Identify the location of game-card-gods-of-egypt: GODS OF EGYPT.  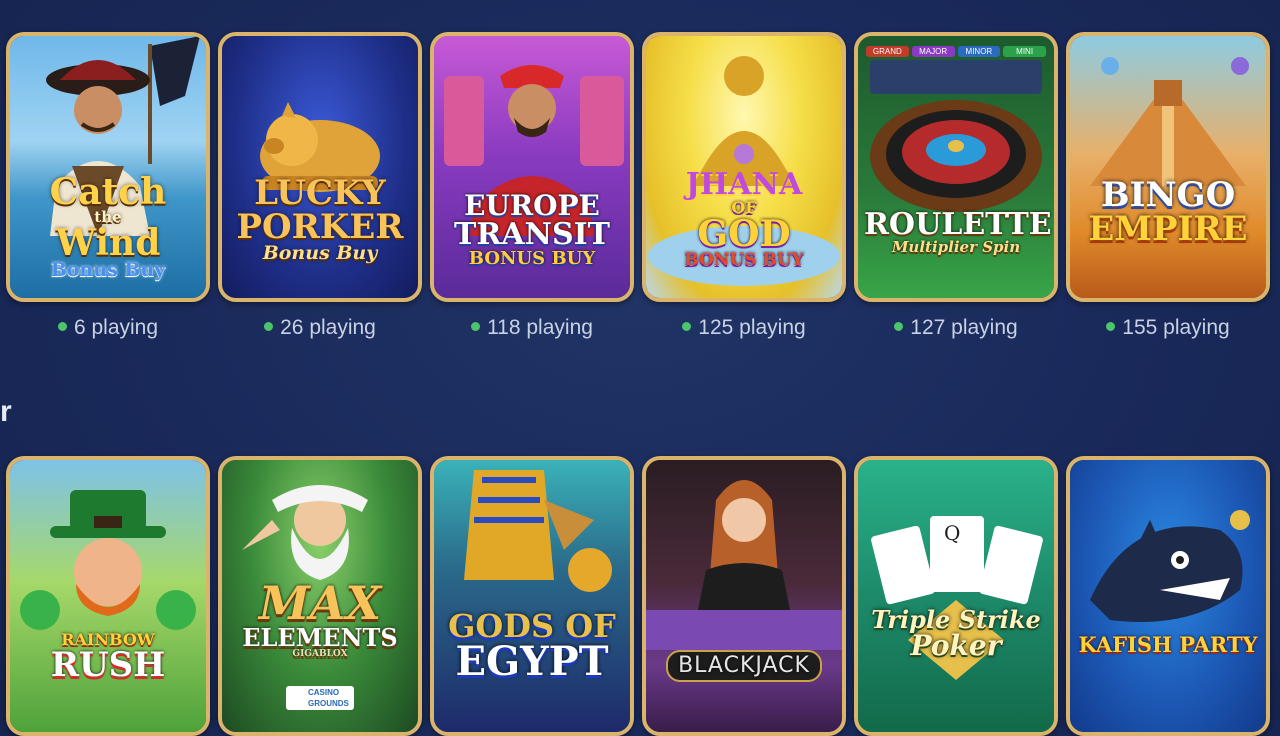
(532, 596).